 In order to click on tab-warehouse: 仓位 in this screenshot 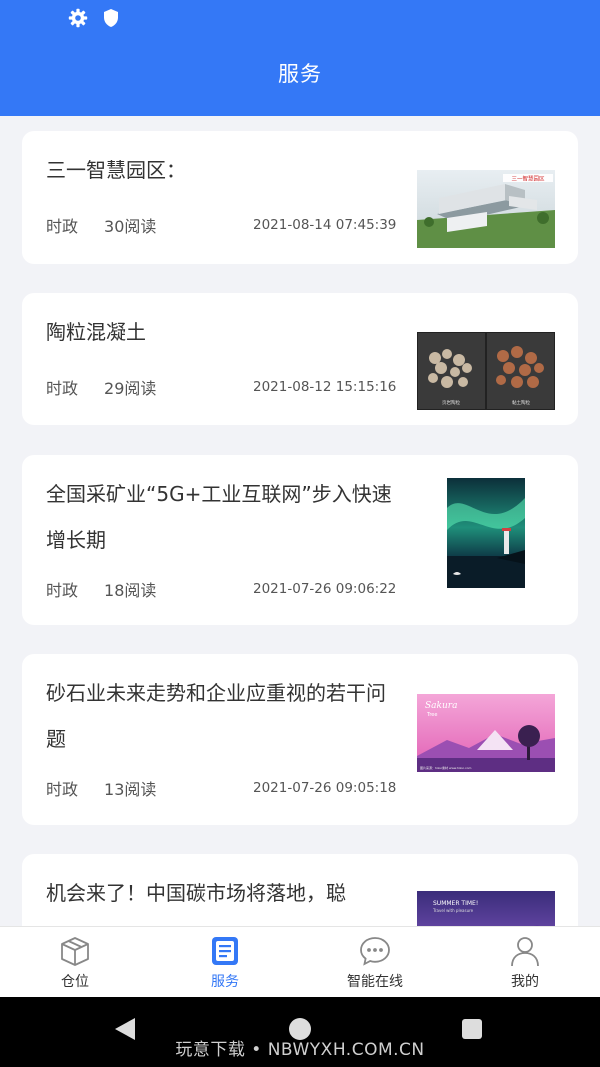, I will do `click(75, 962)`.